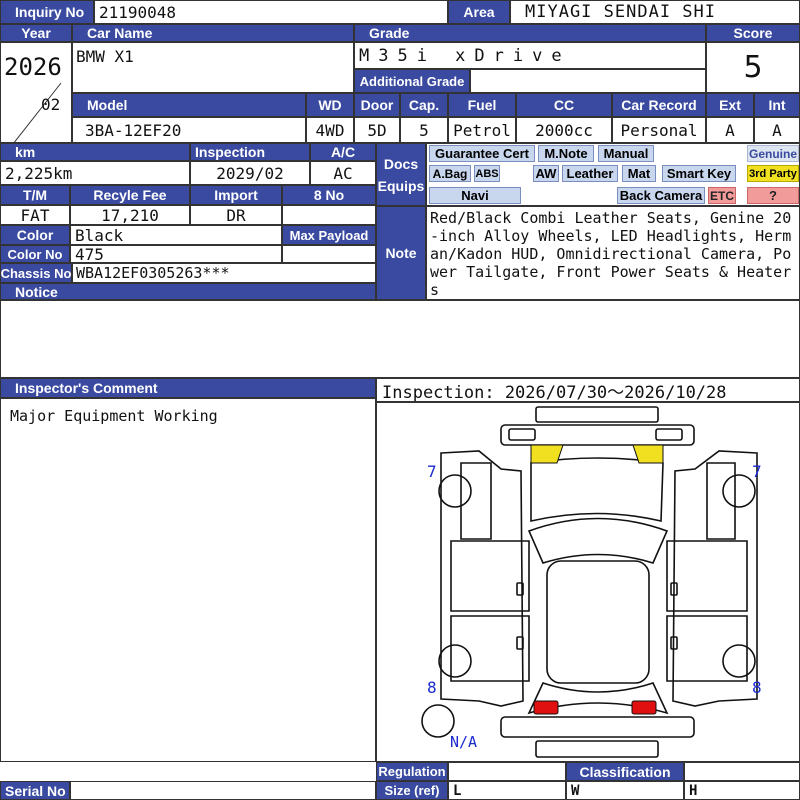 This screenshot has height=800, width=800. Describe the element at coordinates (51, 104) in the screenshot. I see `year-month-value: 02` at that location.